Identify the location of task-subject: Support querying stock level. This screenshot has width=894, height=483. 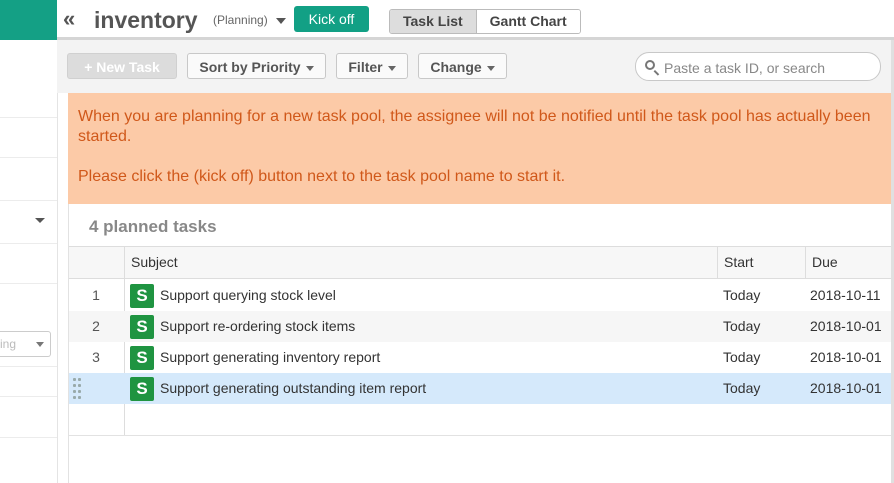
(248, 295).